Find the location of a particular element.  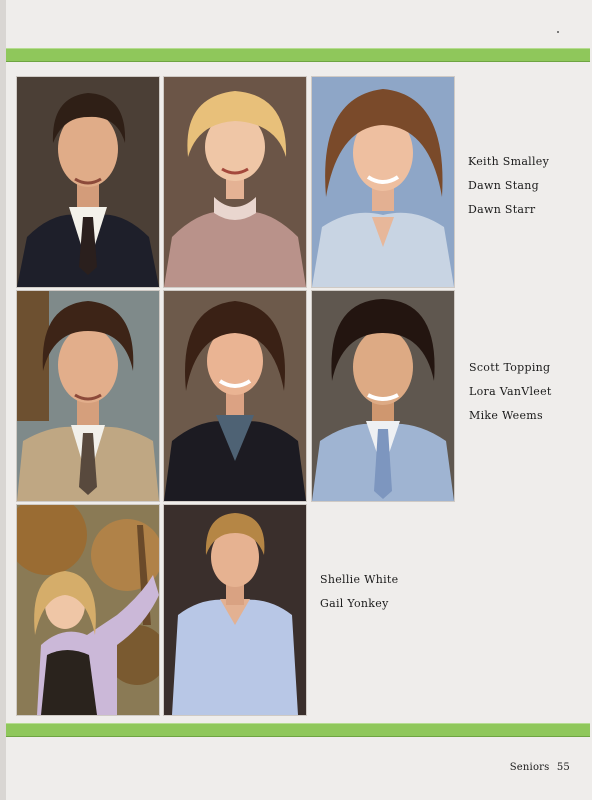

student-name: Lora VanVleet is located at coordinates (510, 391).